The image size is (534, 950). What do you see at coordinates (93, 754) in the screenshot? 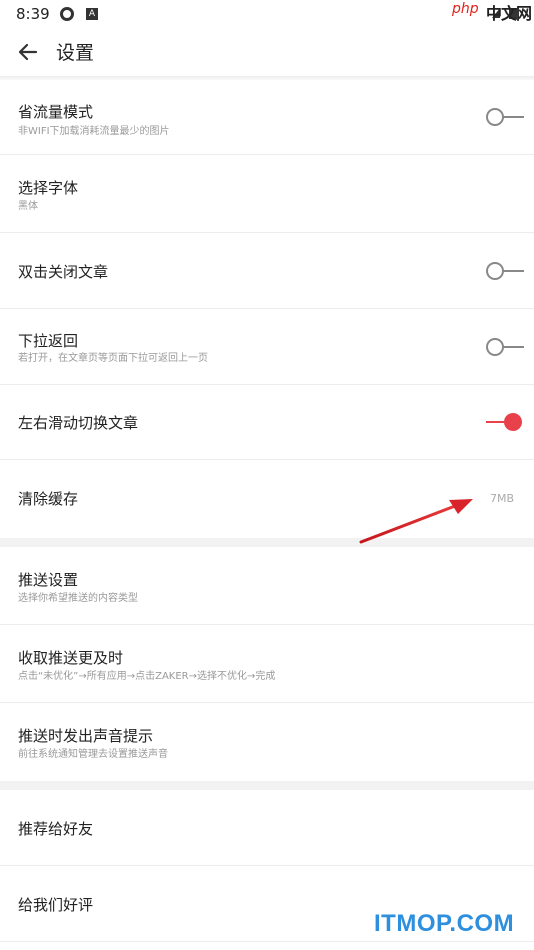
I see `setting-subtitle: 前往系统通知管理去设置推送声音` at bounding box center [93, 754].